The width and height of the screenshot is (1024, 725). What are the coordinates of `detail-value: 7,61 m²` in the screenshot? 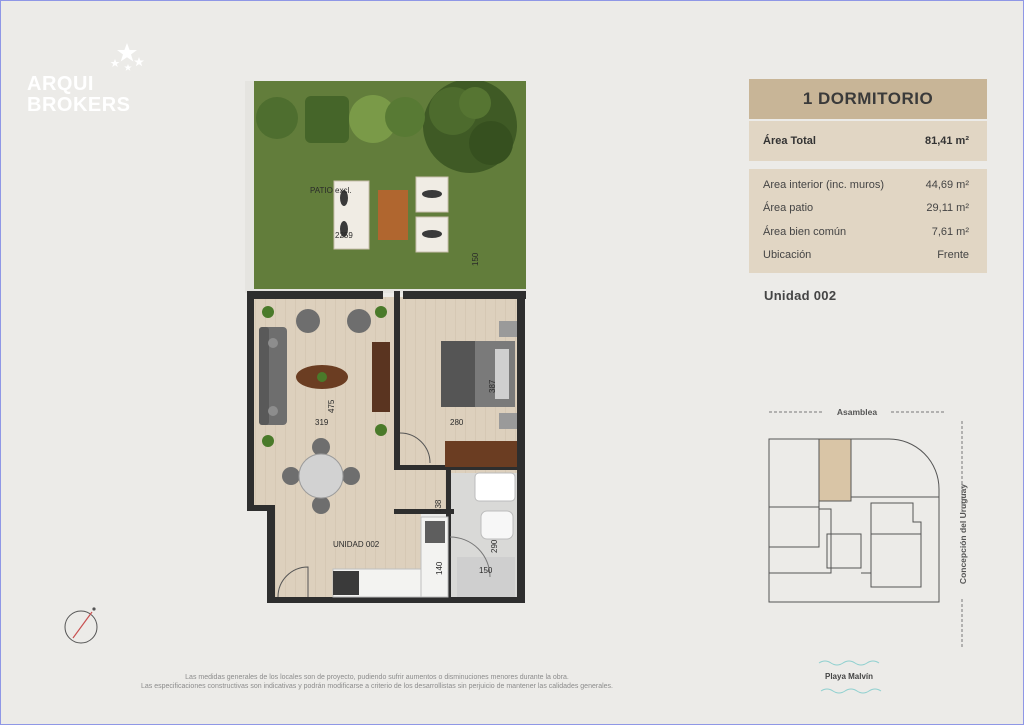 It's located at (950, 231).